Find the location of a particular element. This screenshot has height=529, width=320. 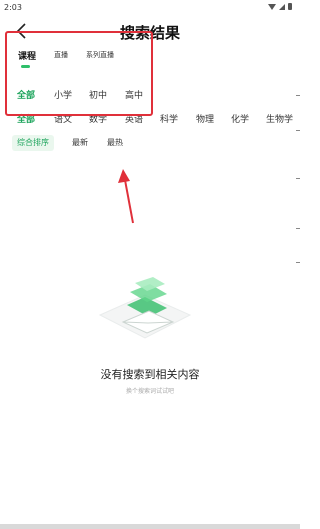

subject-filter-physics: 物理 is located at coordinates (205, 118).